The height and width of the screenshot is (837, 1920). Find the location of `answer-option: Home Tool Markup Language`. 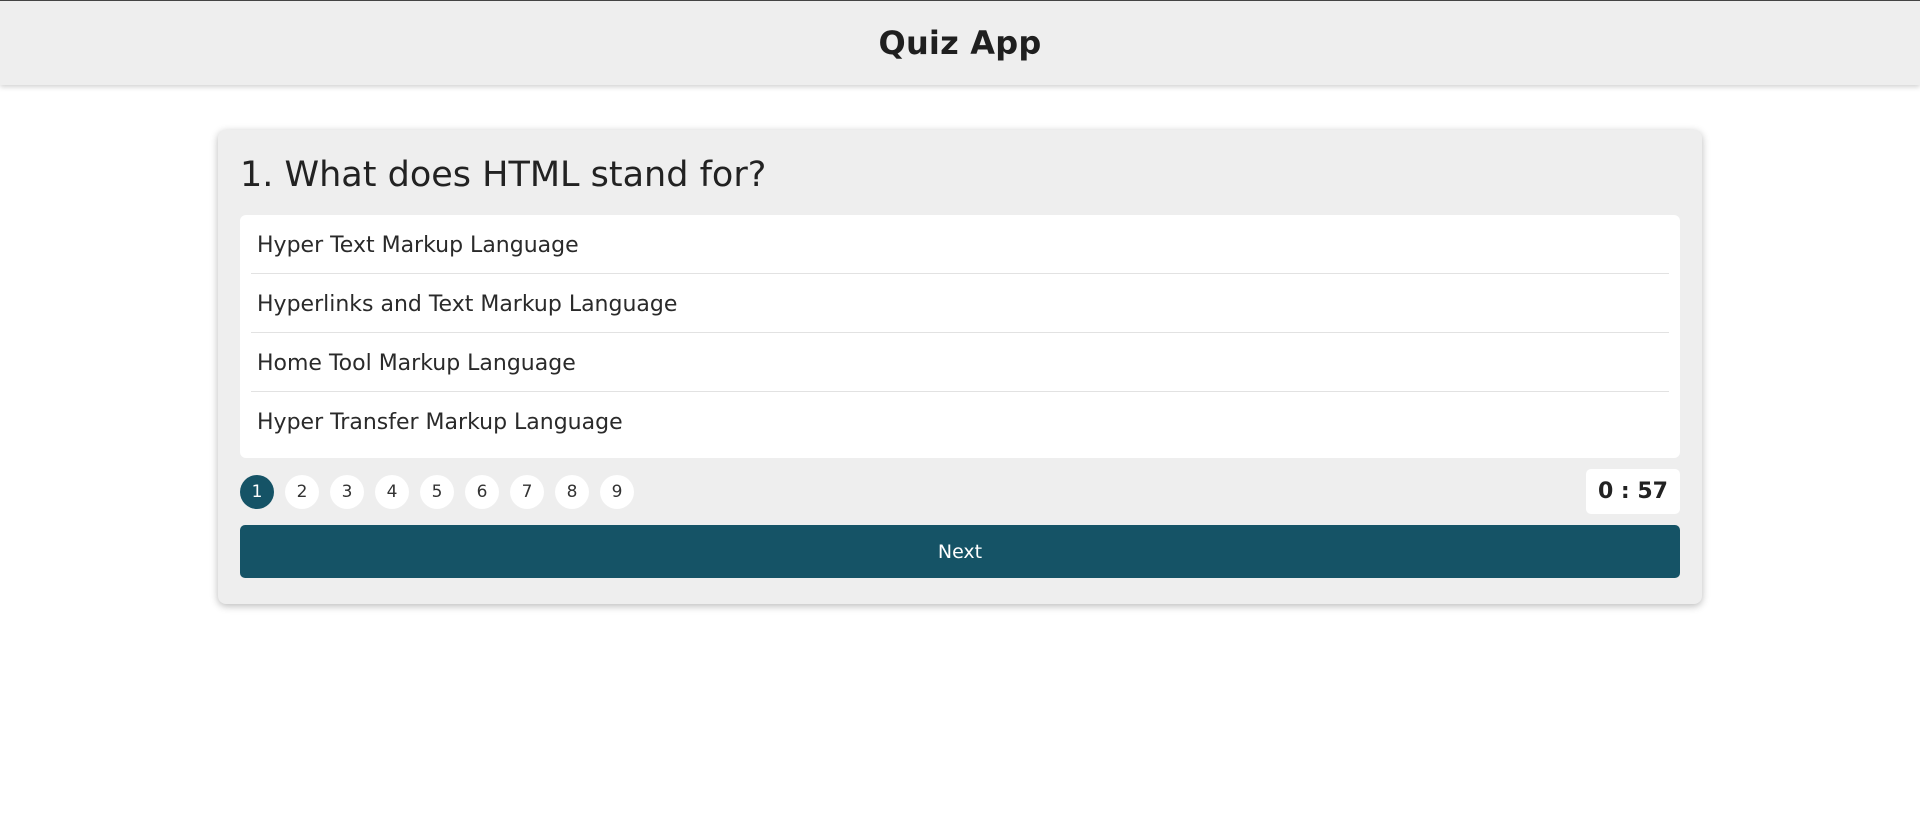

answer-option: Home Tool Markup Language is located at coordinates (960, 362).